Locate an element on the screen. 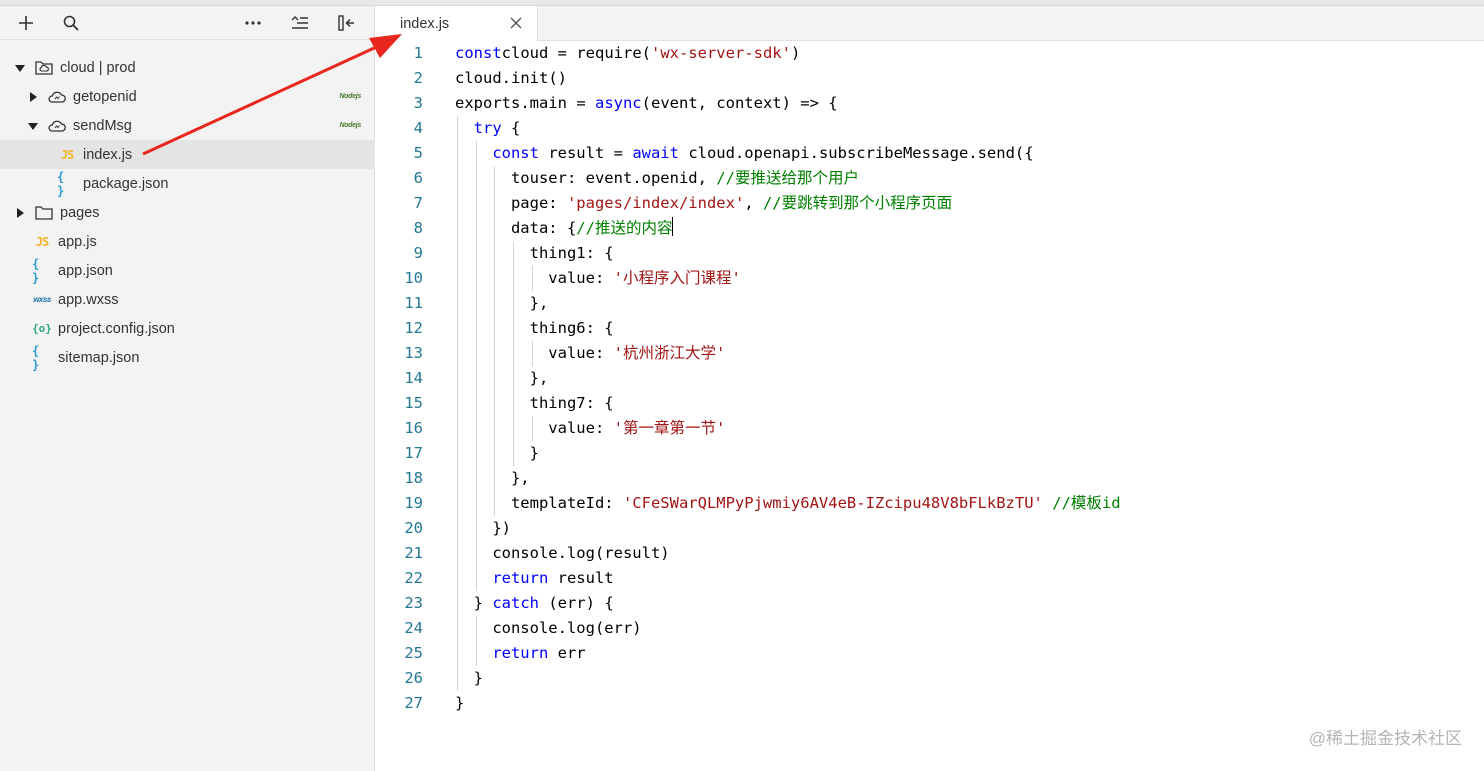  code-line: 27} is located at coordinates (930, 703).